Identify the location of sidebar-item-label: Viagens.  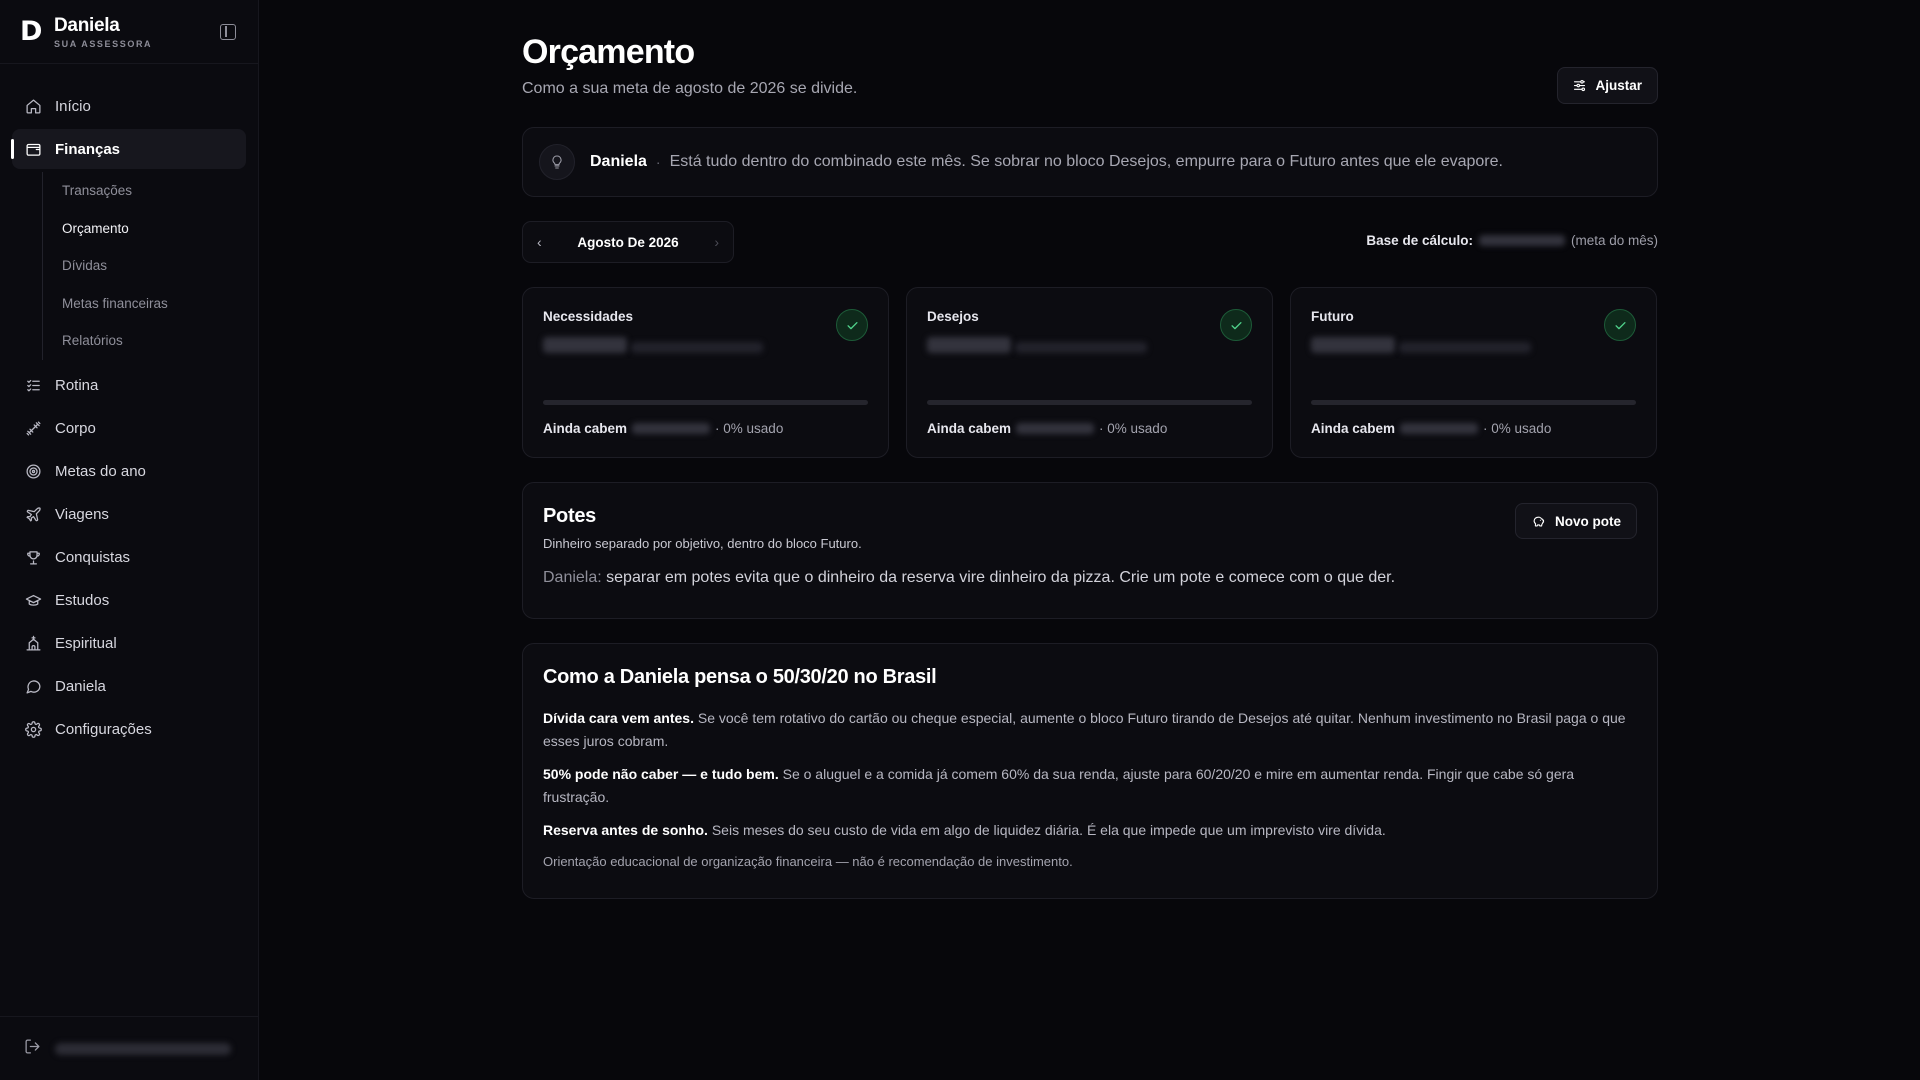
(82, 514).